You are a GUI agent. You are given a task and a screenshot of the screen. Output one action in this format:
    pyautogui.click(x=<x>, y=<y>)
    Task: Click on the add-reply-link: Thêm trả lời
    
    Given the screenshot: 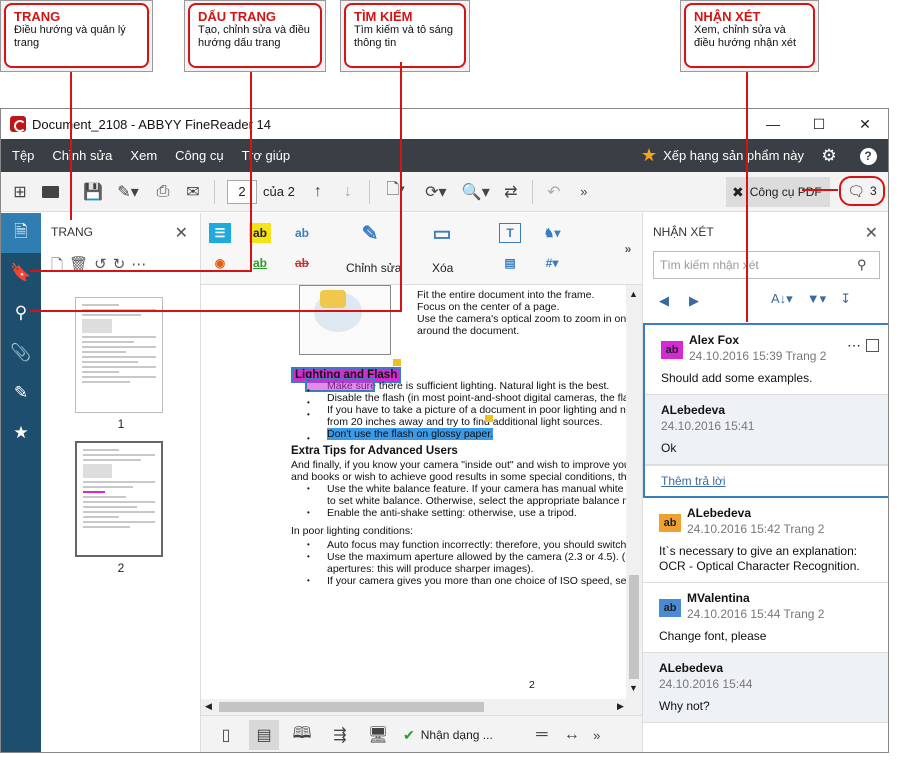 What is the action you would take?
    pyautogui.click(x=693, y=481)
    